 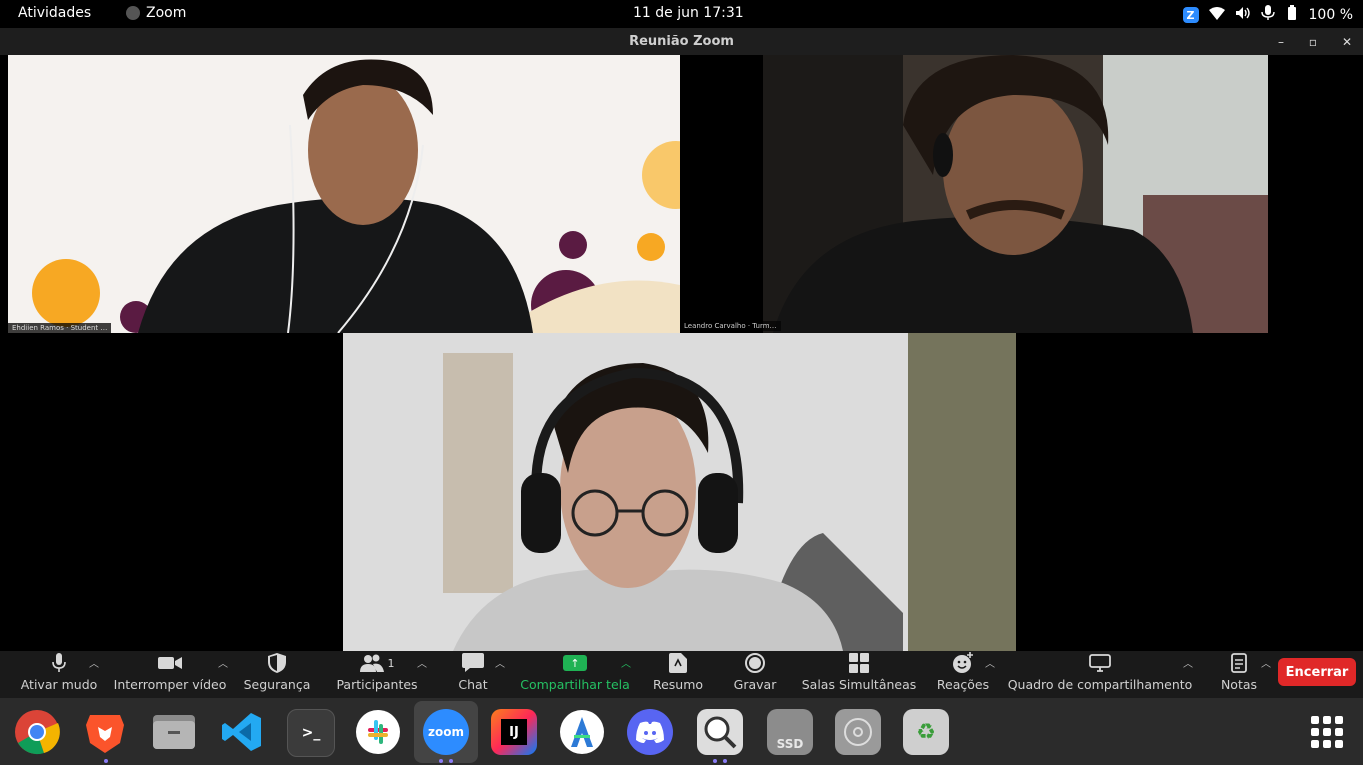 I want to click on ssd-label: SSD, so click(x=790, y=744).